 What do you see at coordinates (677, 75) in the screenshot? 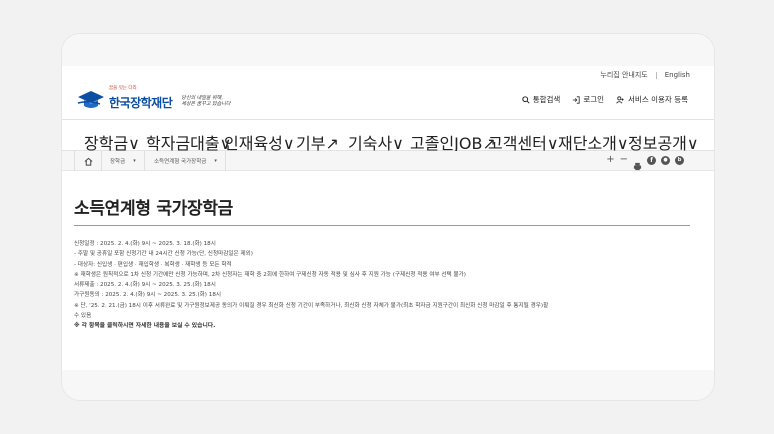
I see `english-link: English` at bounding box center [677, 75].